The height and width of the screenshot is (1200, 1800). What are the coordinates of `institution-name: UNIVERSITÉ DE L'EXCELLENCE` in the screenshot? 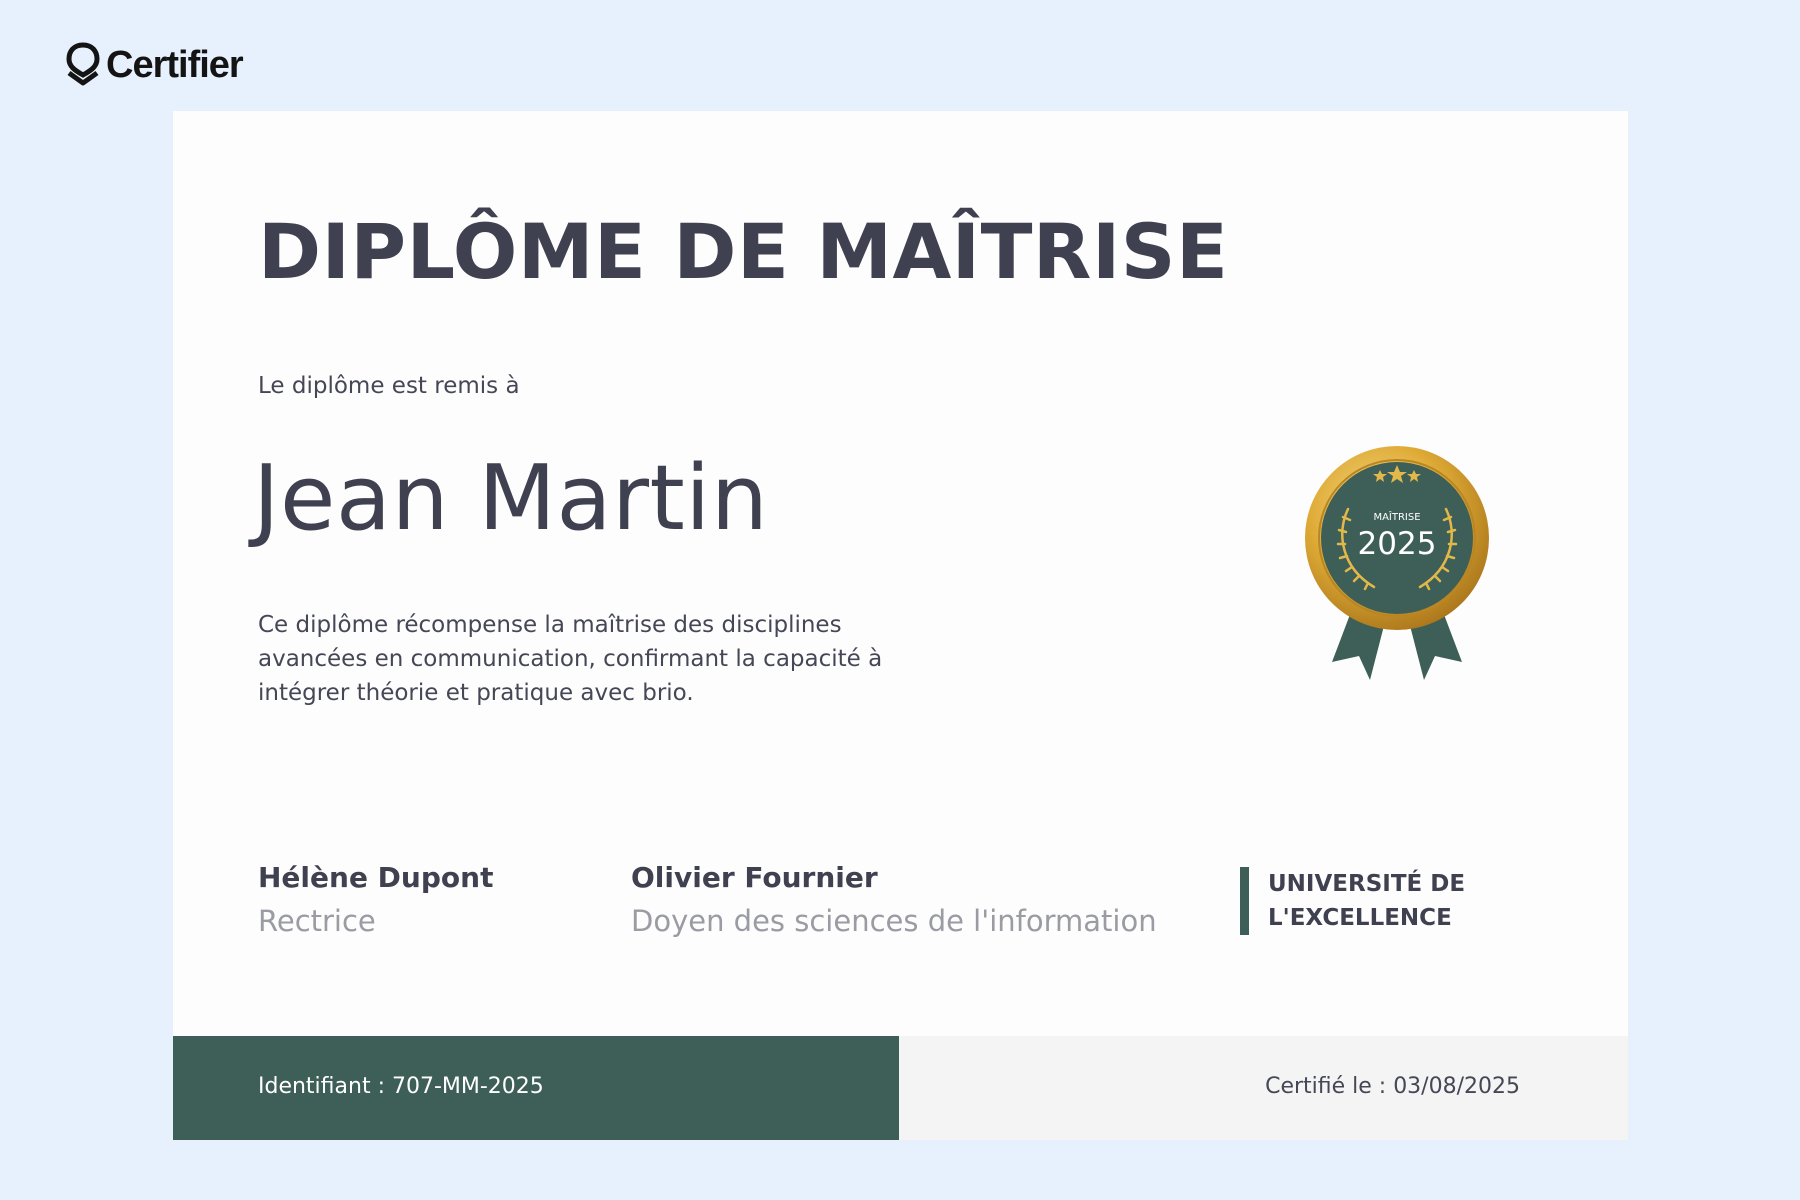 It's located at (1364, 901).